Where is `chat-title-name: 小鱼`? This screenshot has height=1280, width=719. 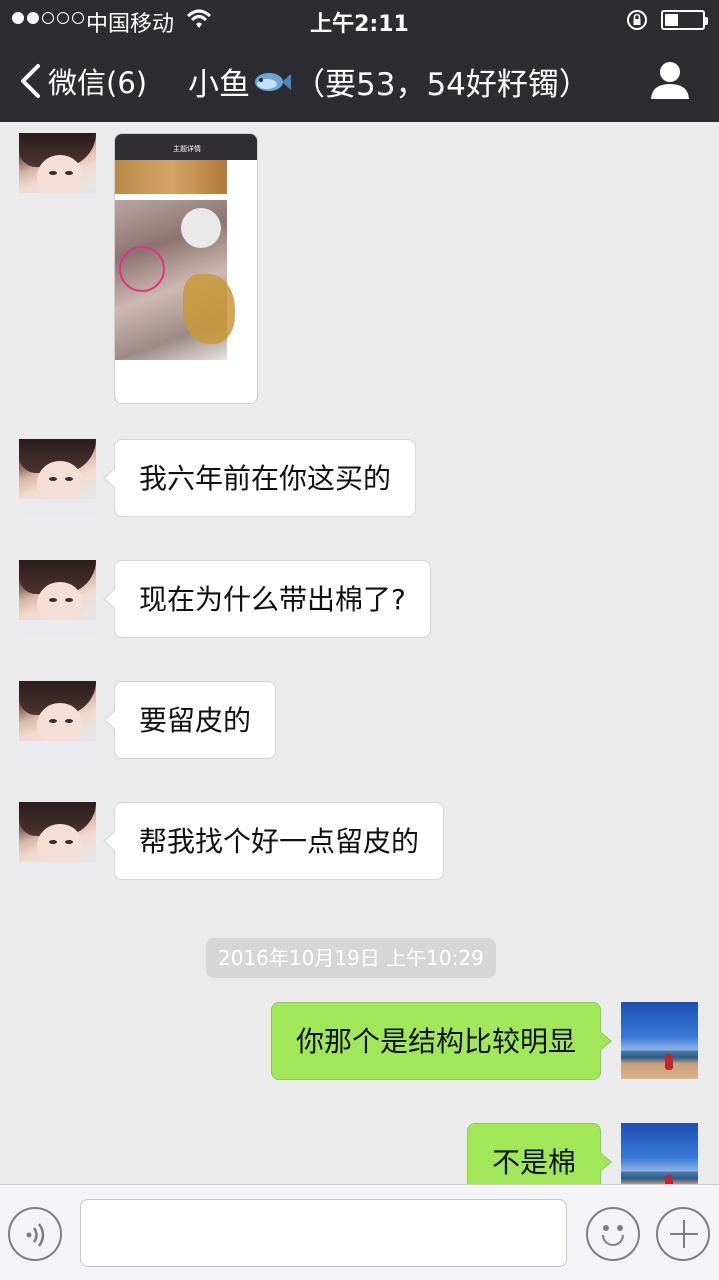
chat-title-name: 小鱼 is located at coordinates (219, 85).